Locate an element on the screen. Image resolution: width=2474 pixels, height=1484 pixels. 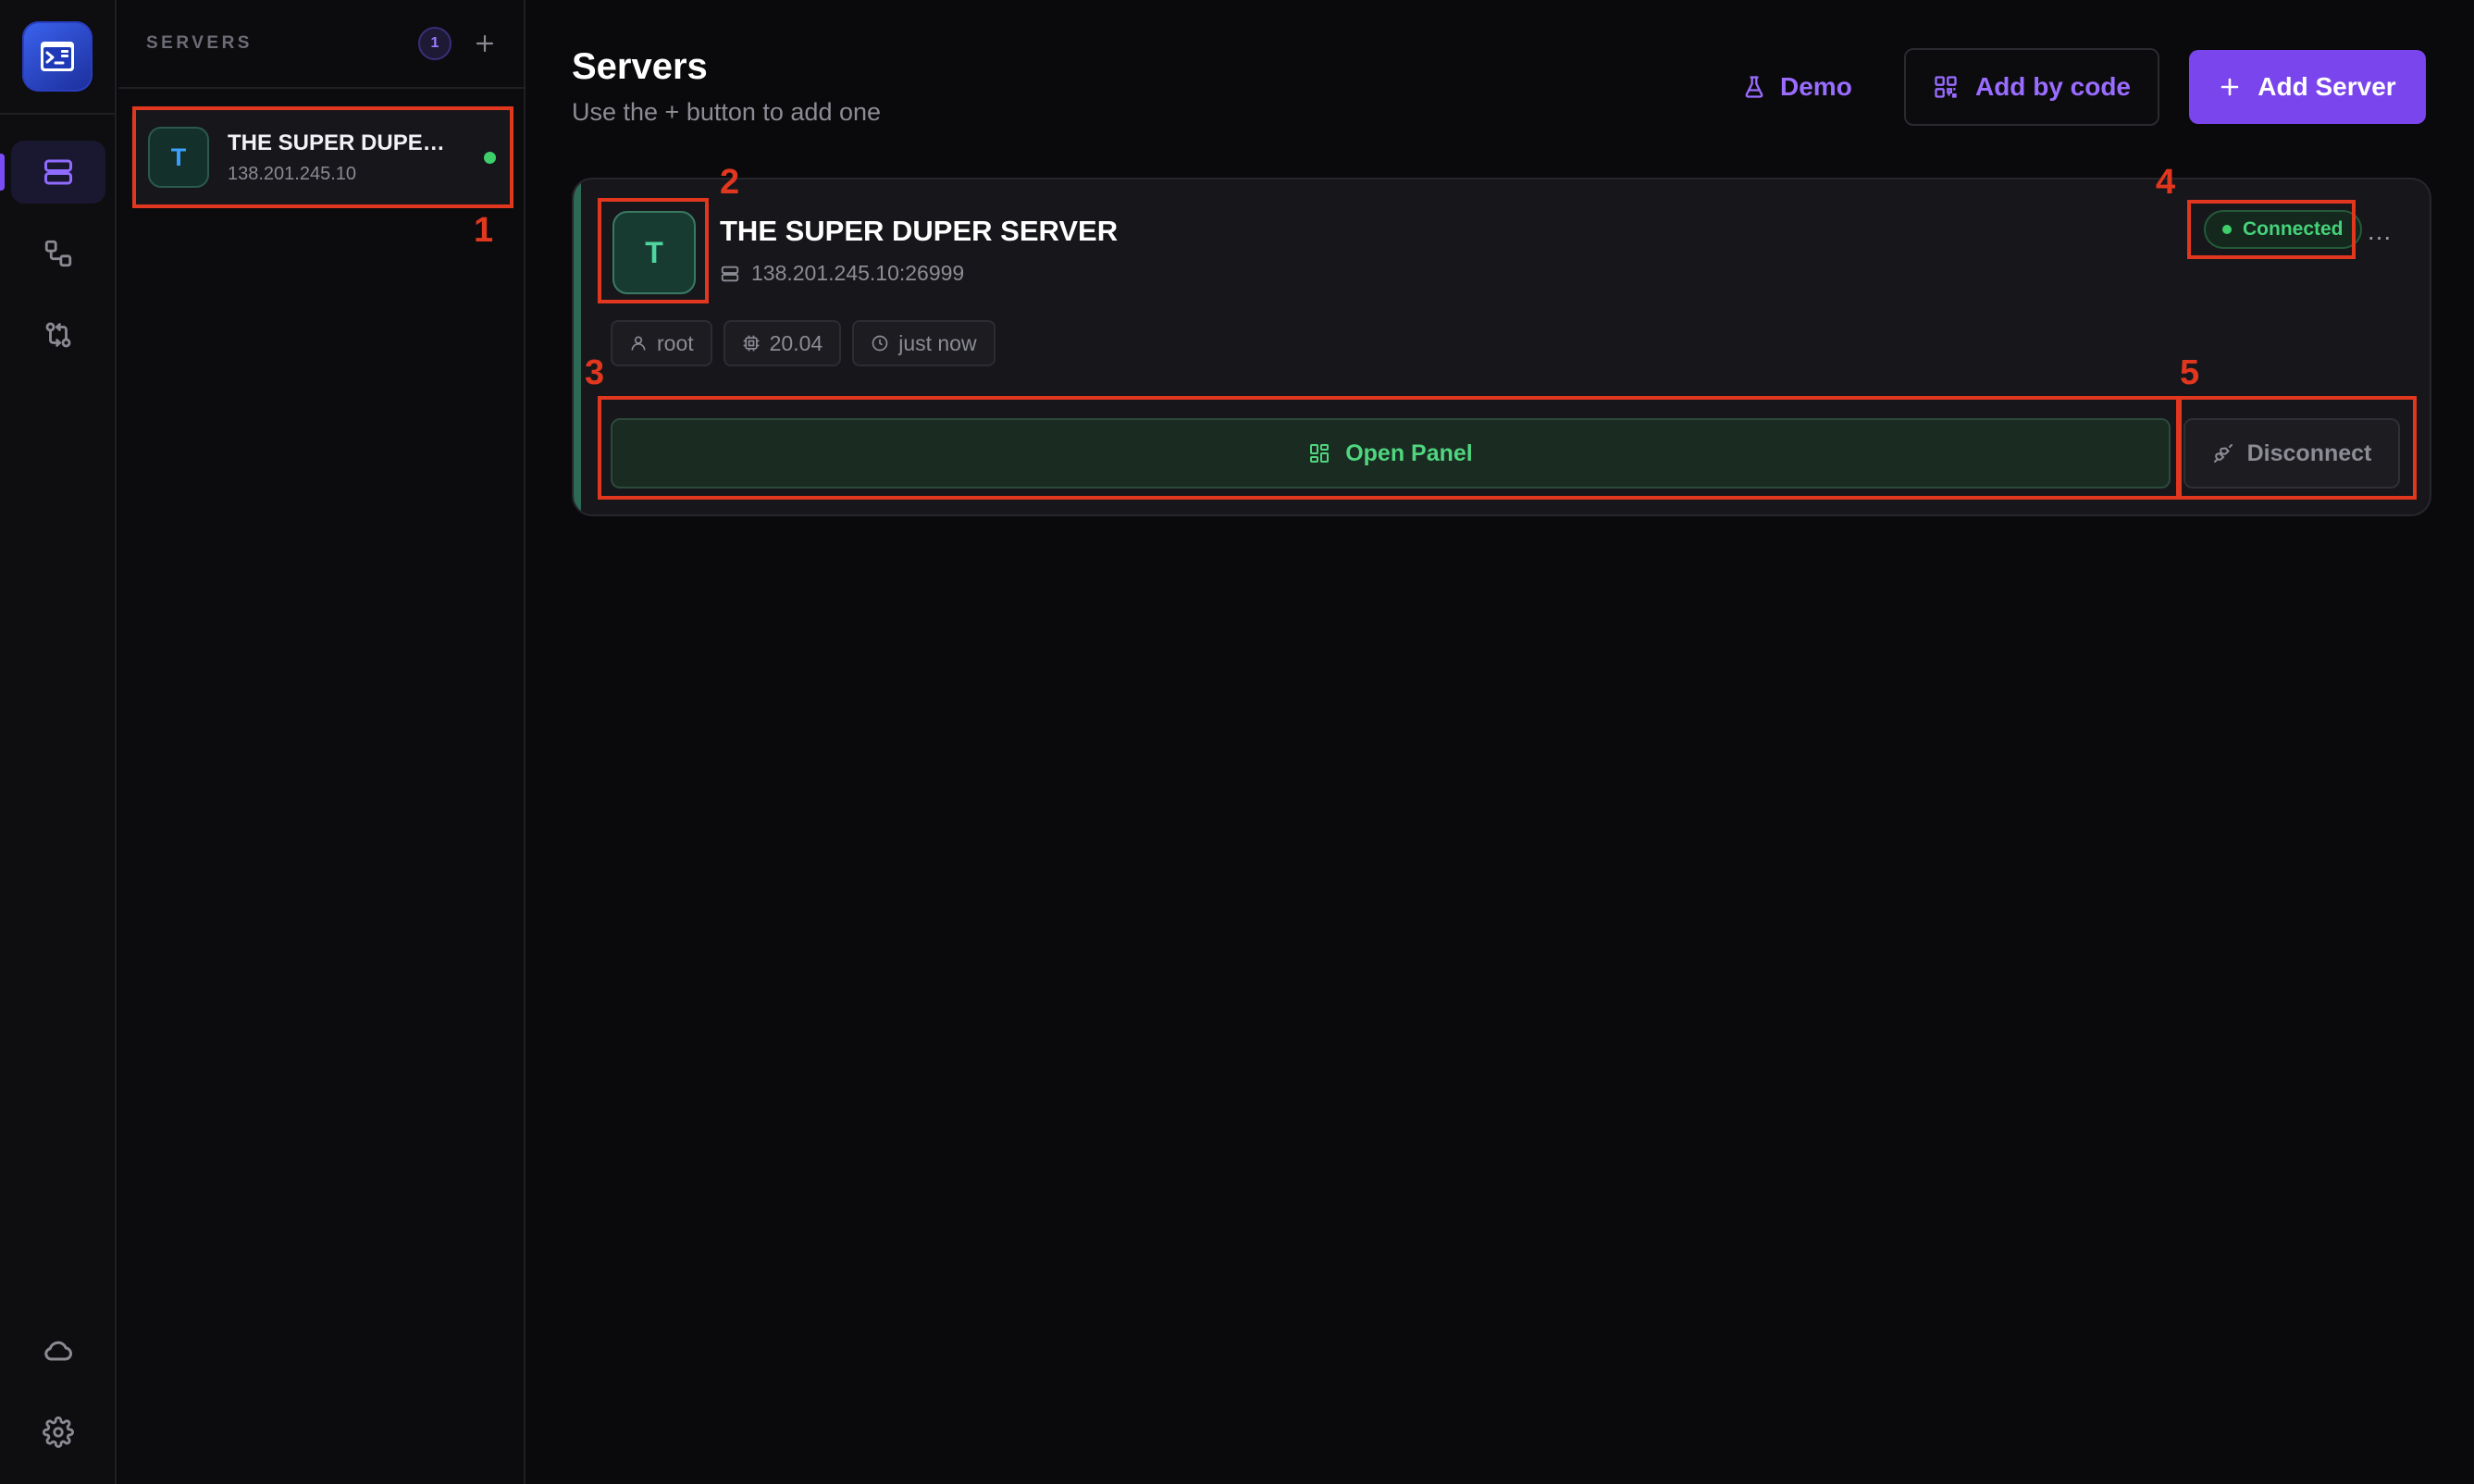
transfer-icon is located at coordinates (58, 335).